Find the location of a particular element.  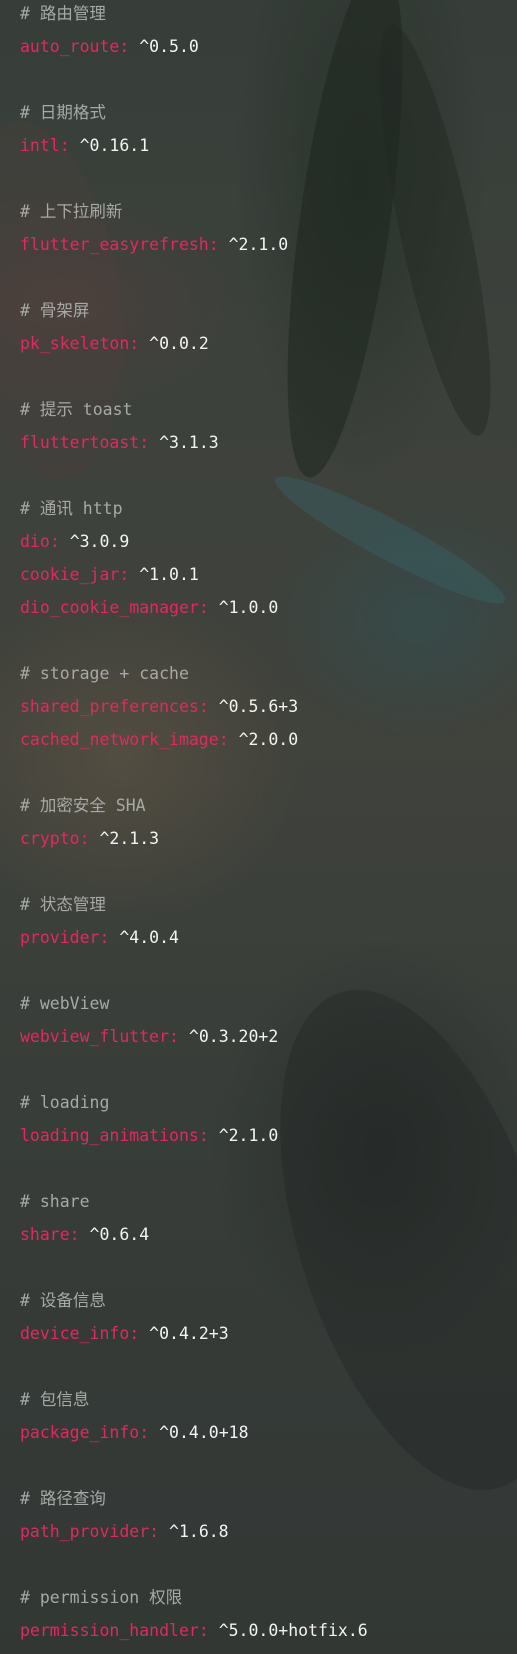

dependency-name: share is located at coordinates (45, 1234).